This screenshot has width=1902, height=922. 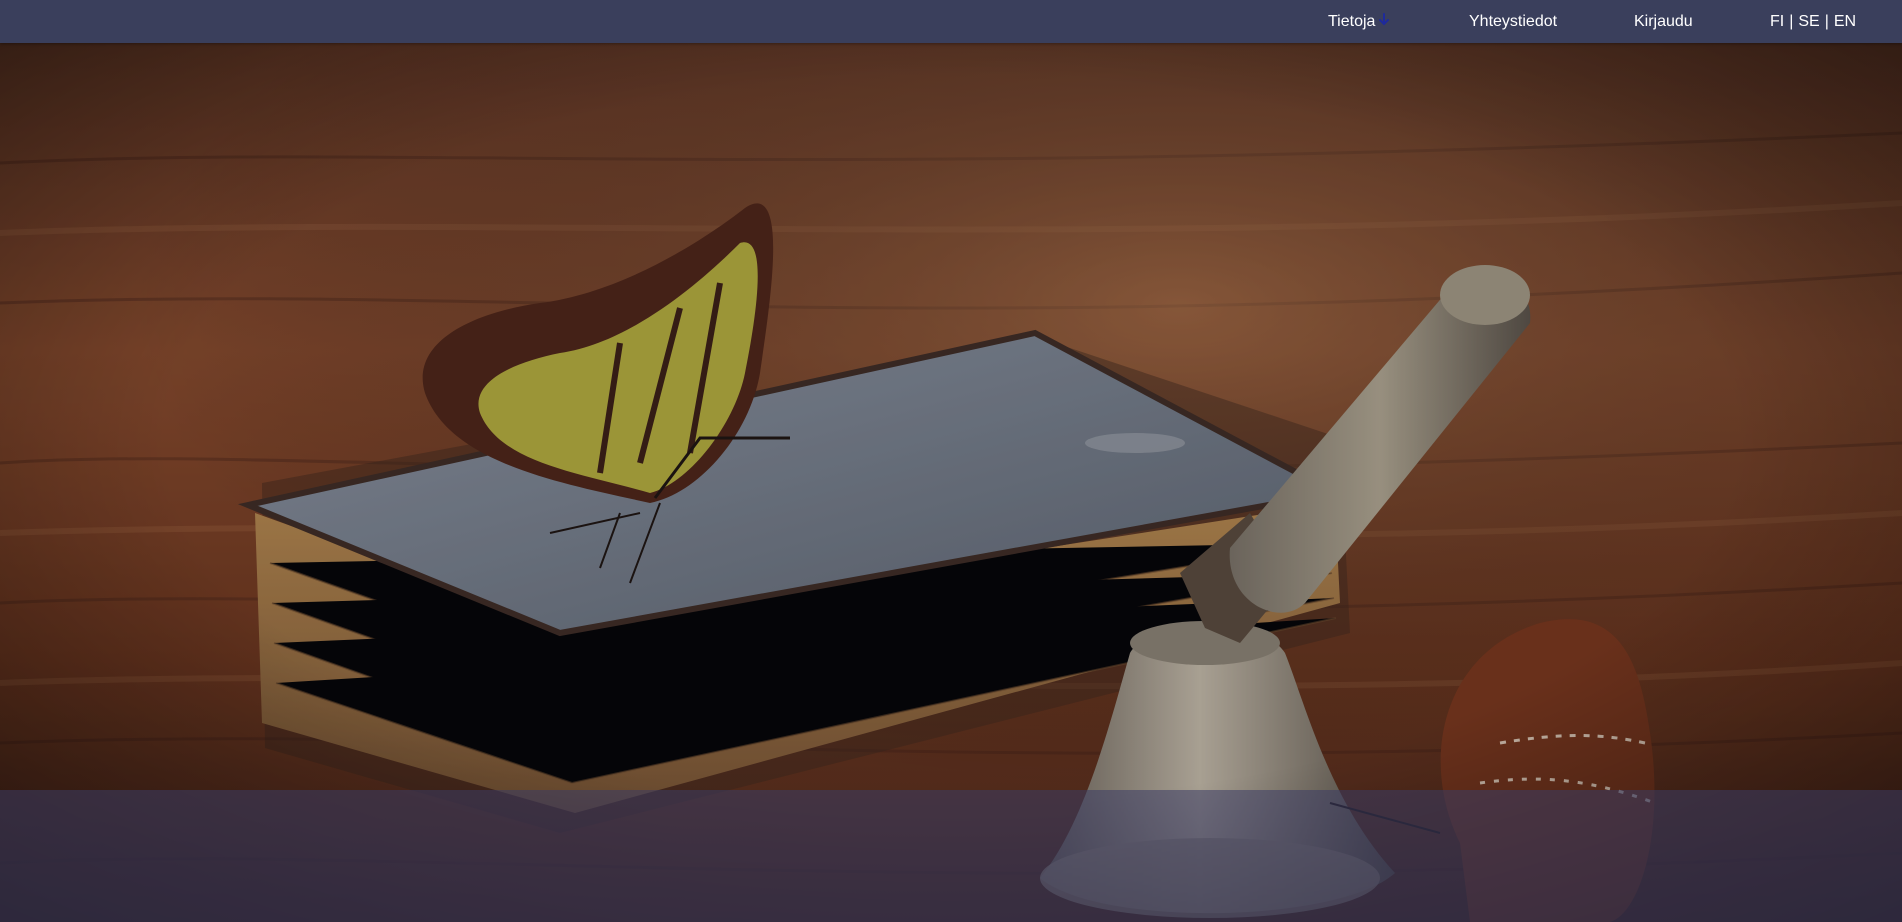 I want to click on nav-yhteystiedot: Yhteystiedot, so click(x=1513, y=22).